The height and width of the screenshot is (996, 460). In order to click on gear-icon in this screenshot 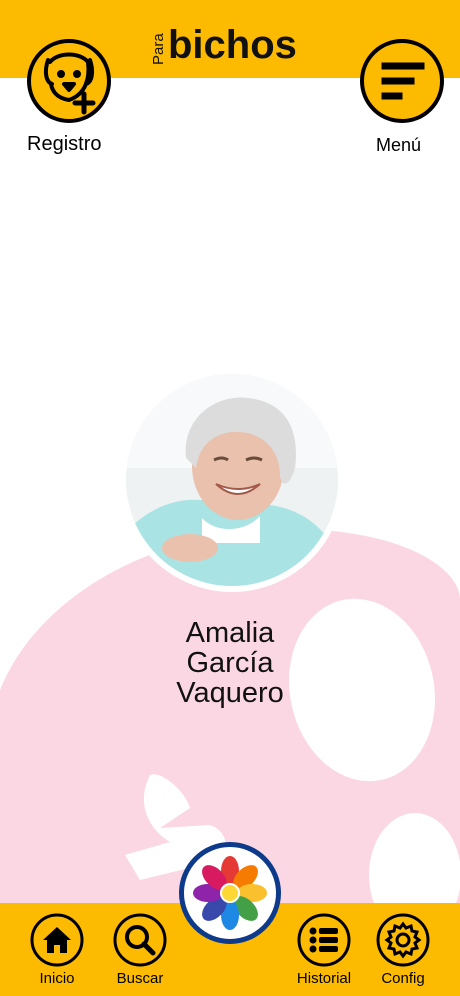, I will do `click(403, 940)`.